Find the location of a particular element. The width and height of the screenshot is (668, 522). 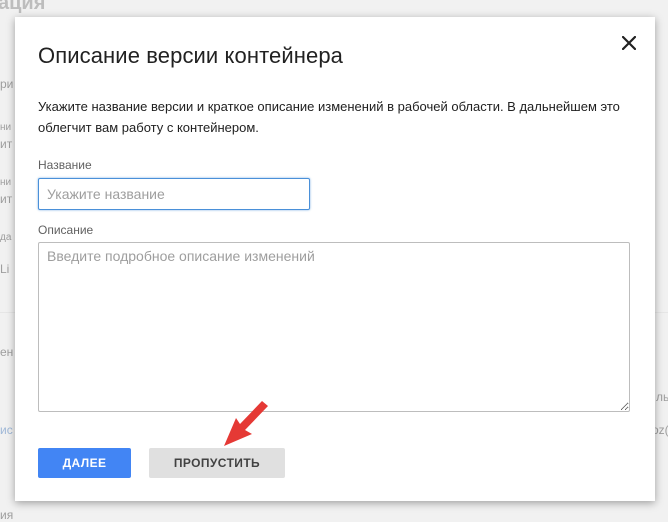

version-name-input is located at coordinates (174, 194).